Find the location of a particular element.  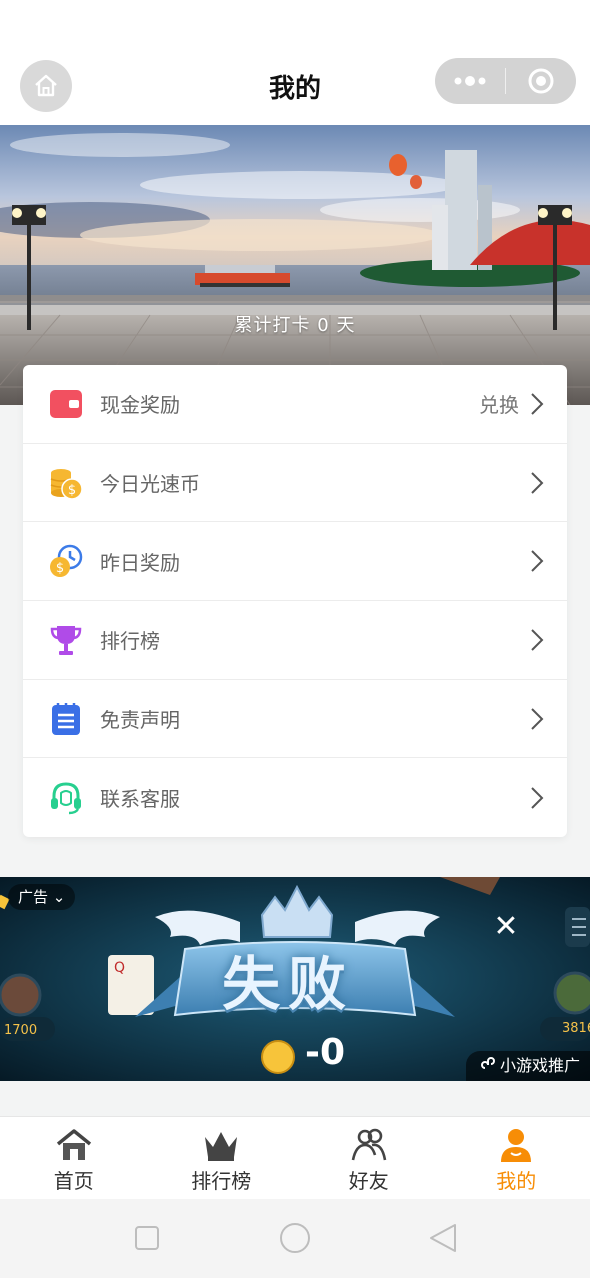

tab-leaderboard: 排行榜 is located at coordinates (222, 1158).